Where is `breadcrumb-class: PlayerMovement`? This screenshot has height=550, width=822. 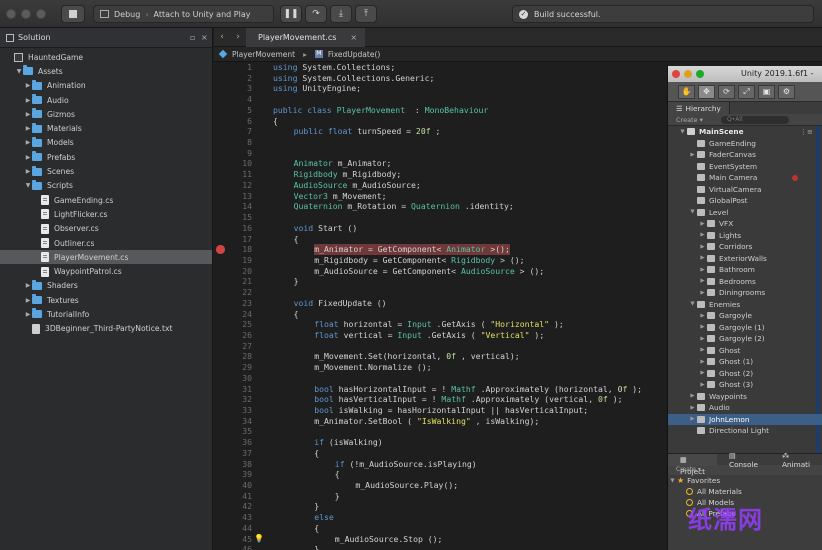 breadcrumb-class: PlayerMovement is located at coordinates (263, 54).